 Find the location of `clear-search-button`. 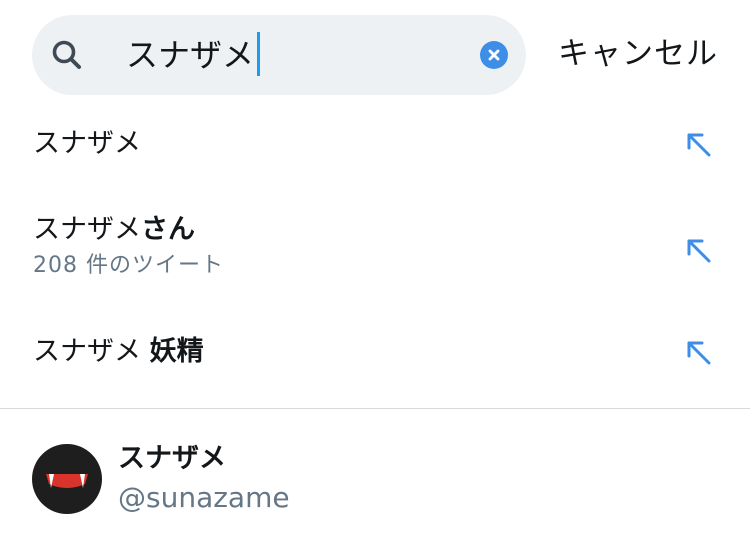

clear-search-button is located at coordinates (494, 55).